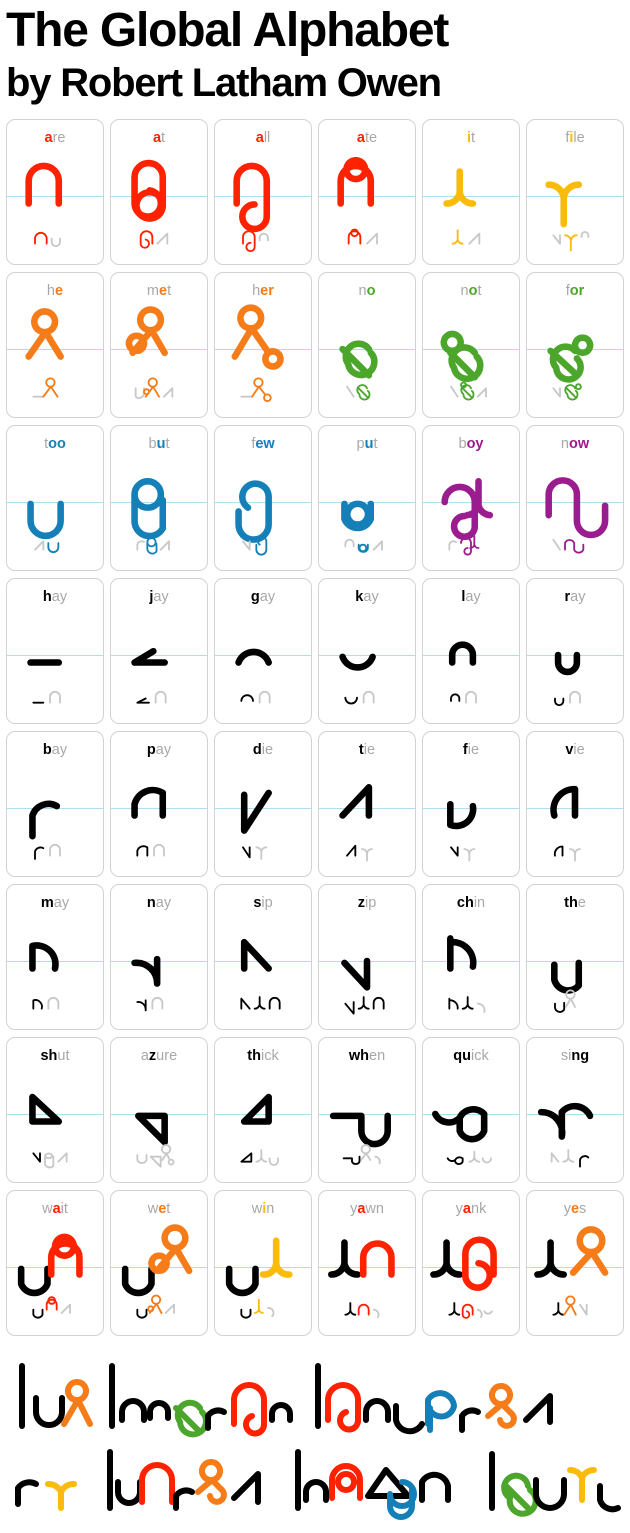 Image resolution: width=630 pixels, height=1533 pixels. I want to click on alphabet-card-gay: gay, so click(263, 651).